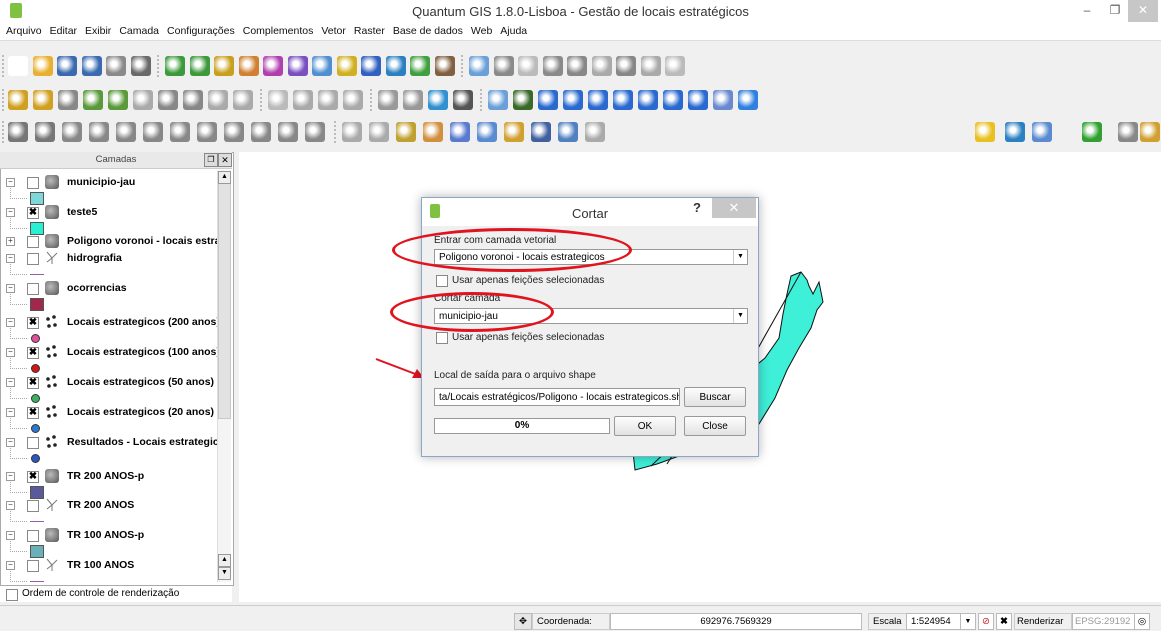 This screenshot has width=1161, height=631. I want to click on layer-item: − ✖ Locais estrategicos (200 anos), so click(110, 330).